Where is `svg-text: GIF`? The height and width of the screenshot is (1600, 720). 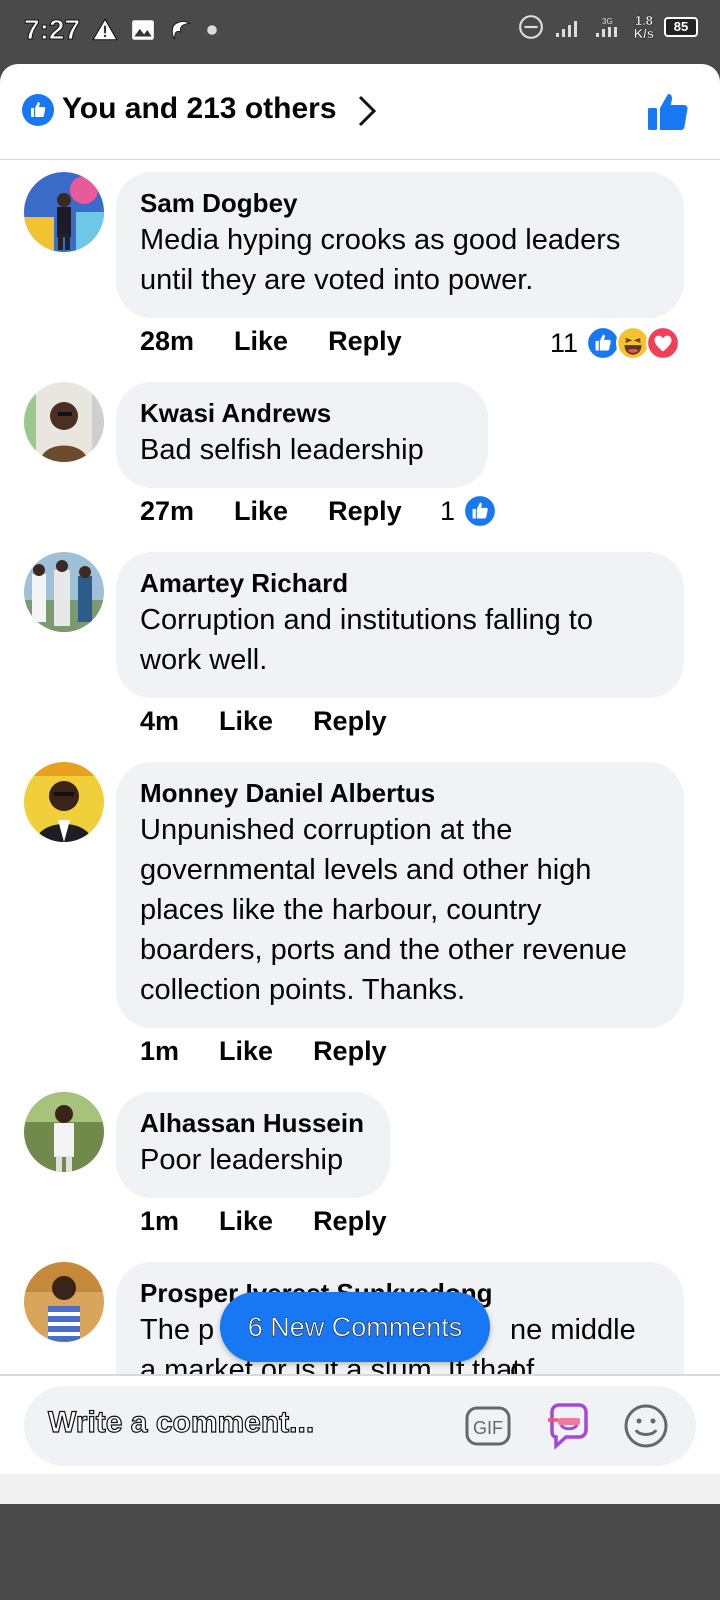
svg-text: GIF is located at coordinates (488, 1428).